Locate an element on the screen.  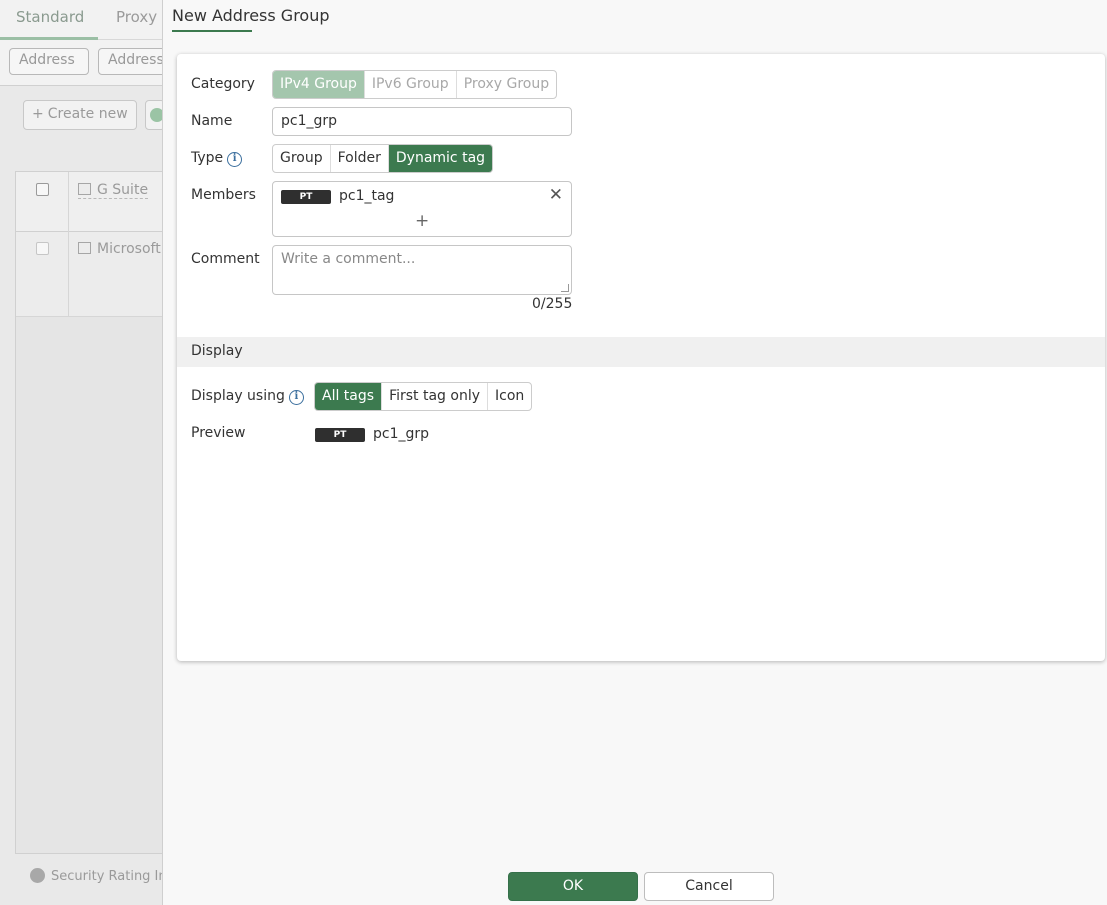
category-ipv4-option: IPv4 Group is located at coordinates (319, 84).